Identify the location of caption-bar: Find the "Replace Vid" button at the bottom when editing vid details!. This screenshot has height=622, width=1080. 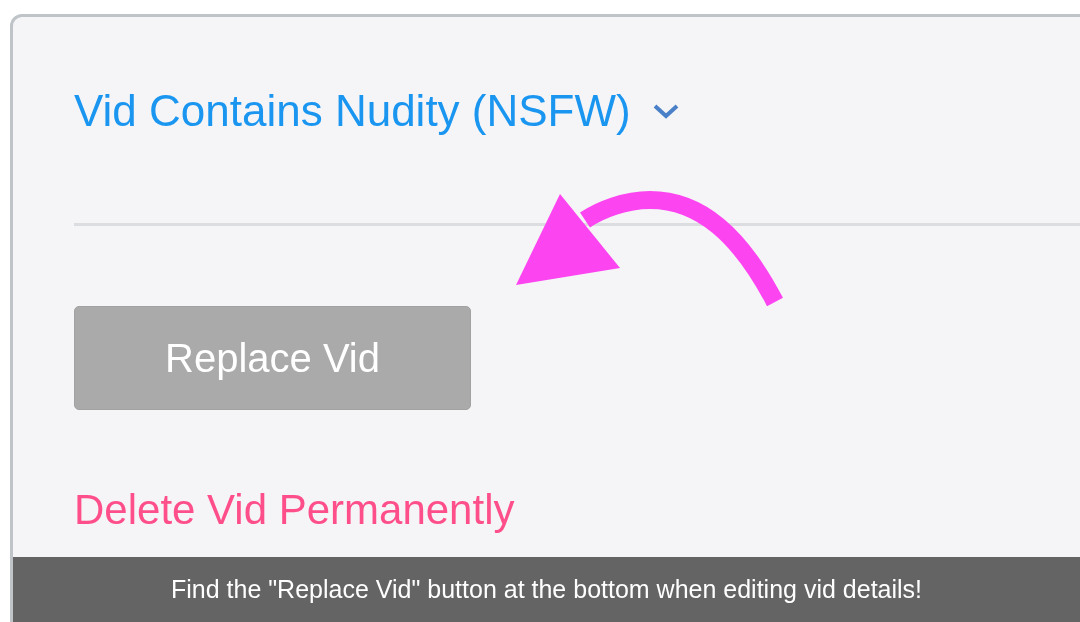
(546, 589).